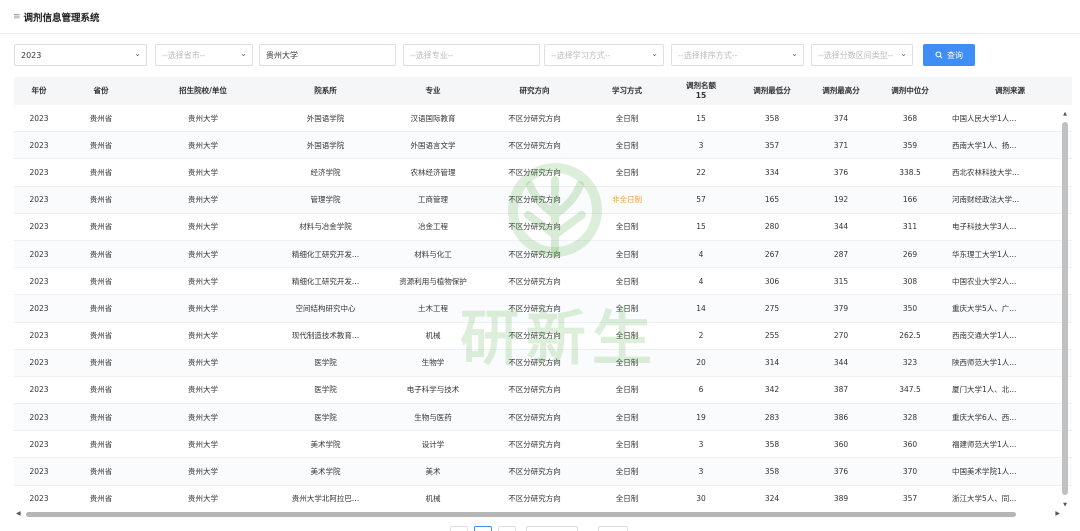 This screenshot has width=1080, height=531. What do you see at coordinates (772, 444) in the screenshot?
I see `table-cell: 358` at bounding box center [772, 444].